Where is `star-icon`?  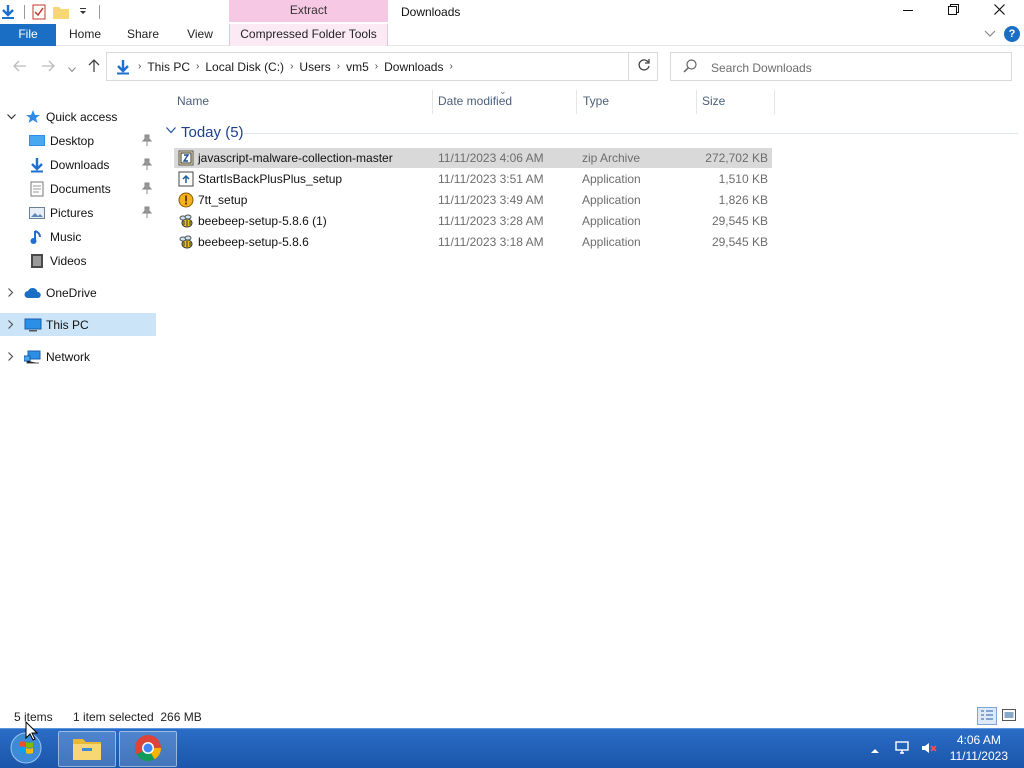
star-icon is located at coordinates (33, 117).